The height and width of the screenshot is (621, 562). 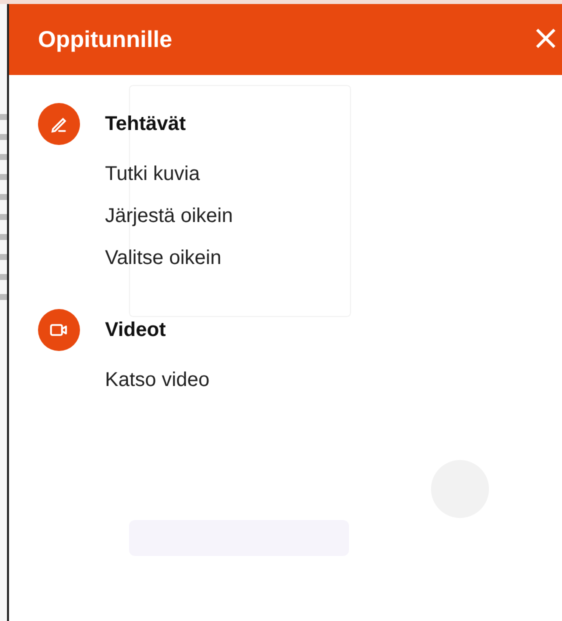 I want to click on menu-link: Katso video, so click(x=157, y=380).